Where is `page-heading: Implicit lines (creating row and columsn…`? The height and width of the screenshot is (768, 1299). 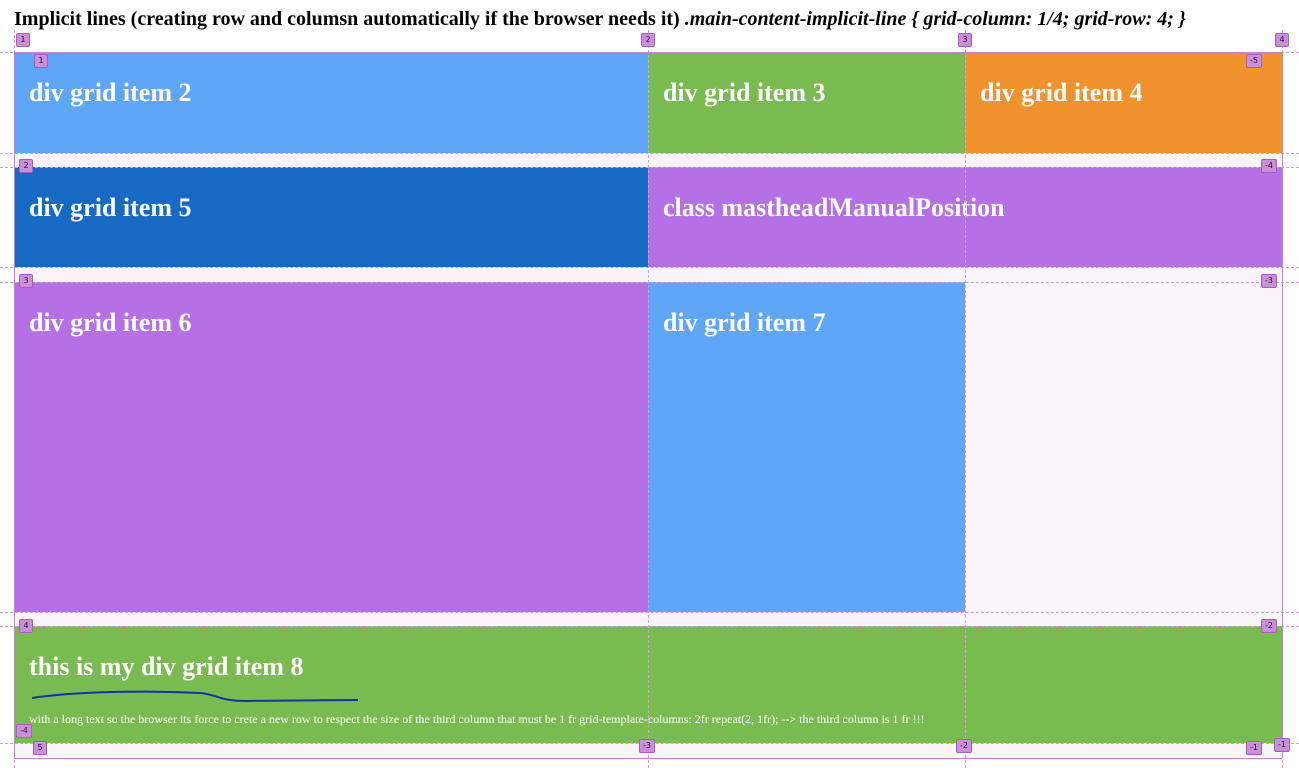
page-heading: Implicit lines (creating row and columsn… is located at coordinates (654, 19).